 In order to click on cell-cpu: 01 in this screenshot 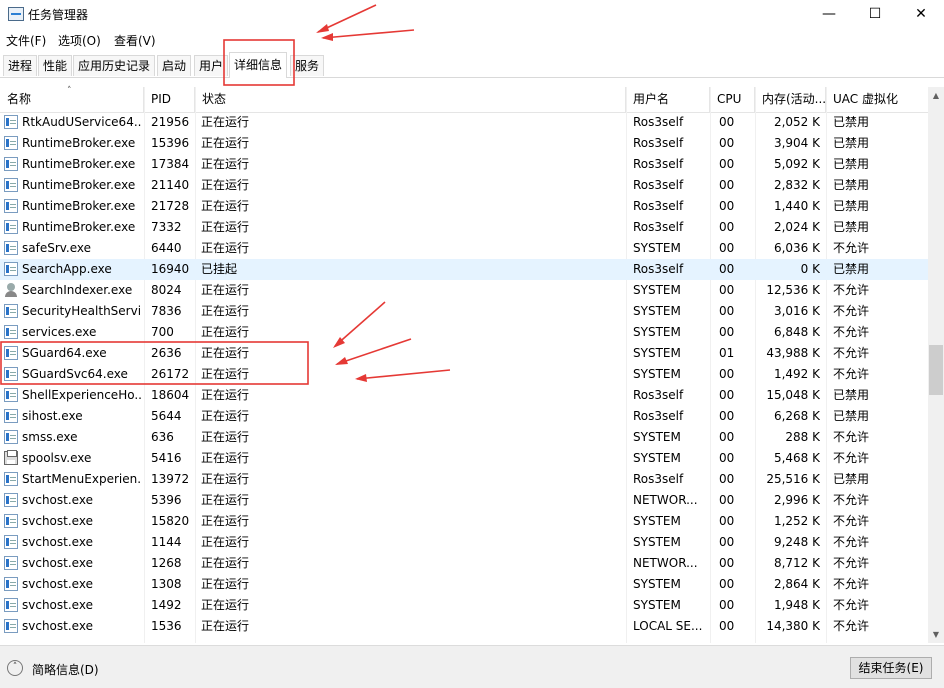, I will do `click(727, 353)`.